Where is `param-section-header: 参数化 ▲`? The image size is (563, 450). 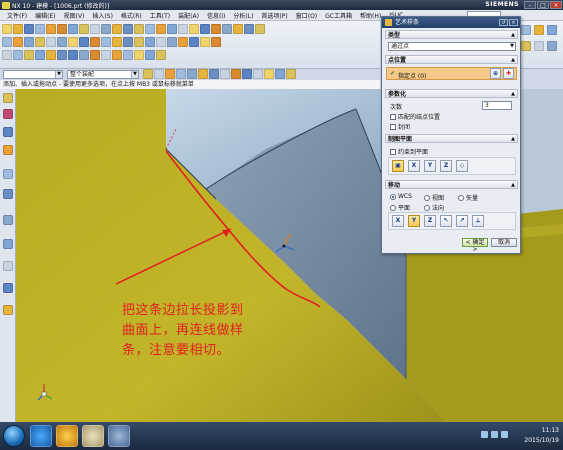
param-section-header: 参数化 ▲ is located at coordinates (451, 93).